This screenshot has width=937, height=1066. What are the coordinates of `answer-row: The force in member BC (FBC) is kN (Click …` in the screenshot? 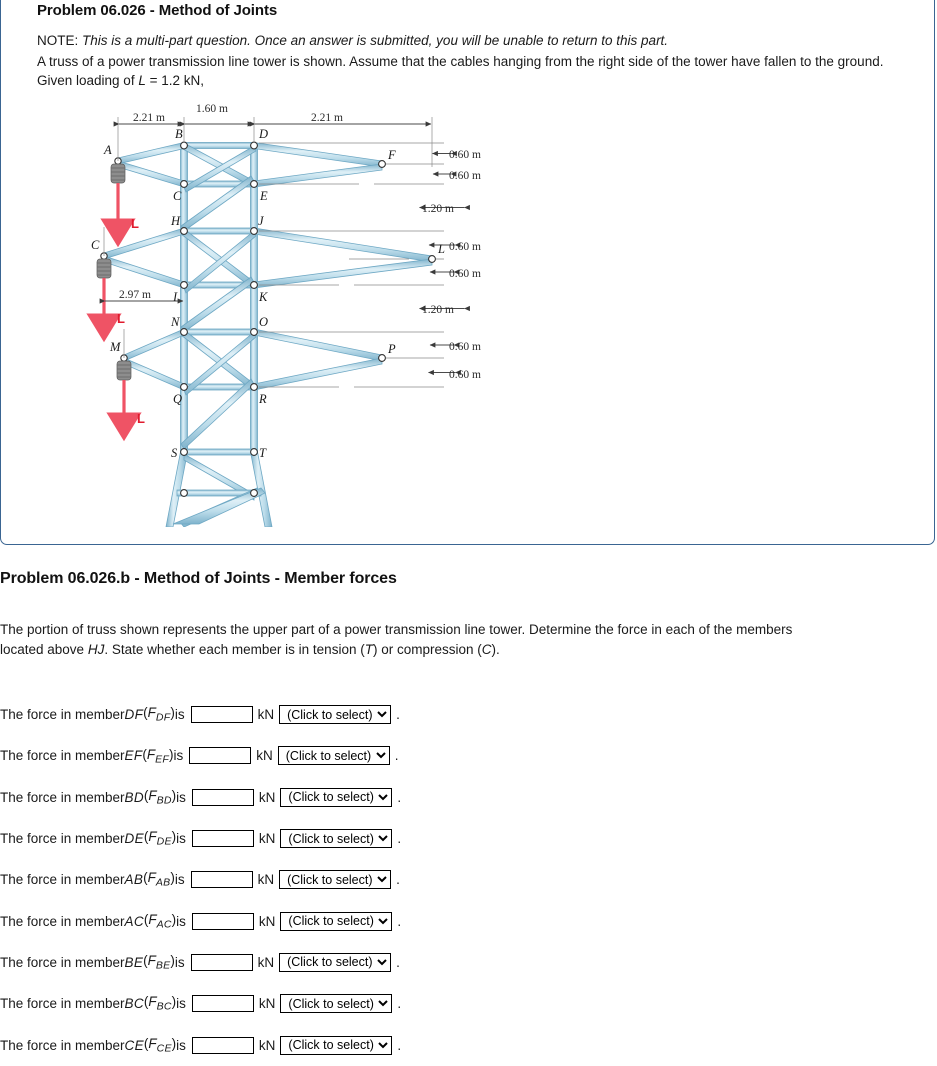 It's located at (280, 1003).